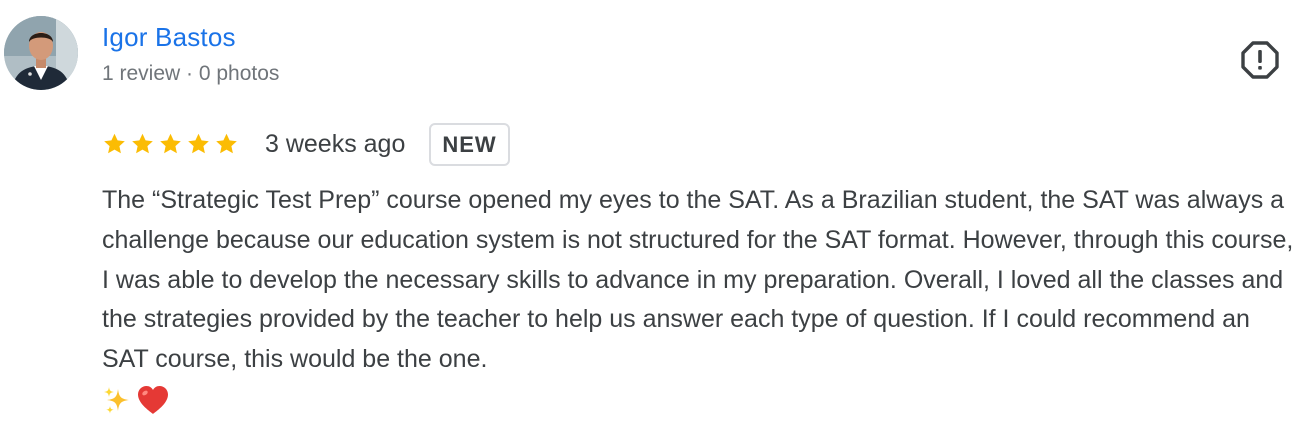 Image resolution: width=1299 pixels, height=428 pixels. Describe the element at coordinates (698, 400) in the screenshot. I see `review-emojis` at that location.